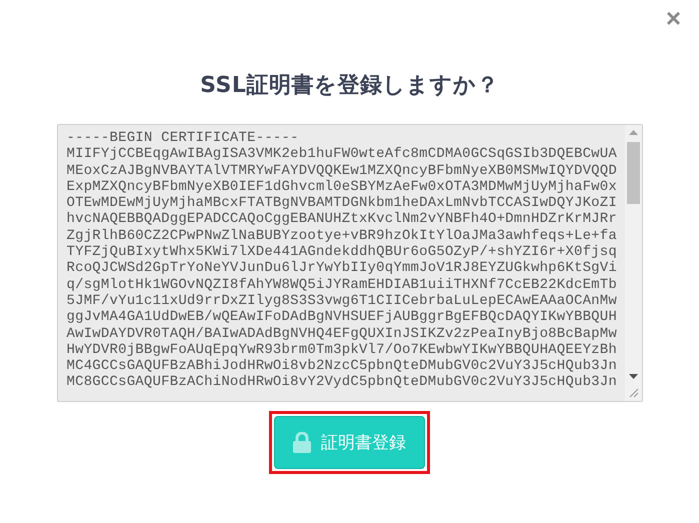  Describe the element at coordinates (349, 86) in the screenshot. I see `dialog-title: SSL証明書を登録しますか？` at that location.